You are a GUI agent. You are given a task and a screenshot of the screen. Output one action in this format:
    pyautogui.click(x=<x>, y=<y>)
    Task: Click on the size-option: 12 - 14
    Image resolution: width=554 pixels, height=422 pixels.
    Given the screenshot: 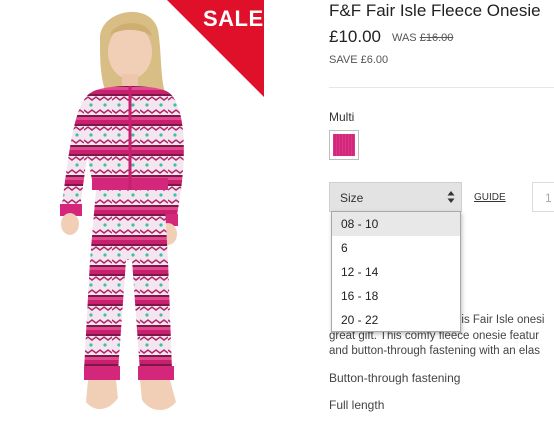 What is the action you would take?
    pyautogui.click(x=396, y=272)
    